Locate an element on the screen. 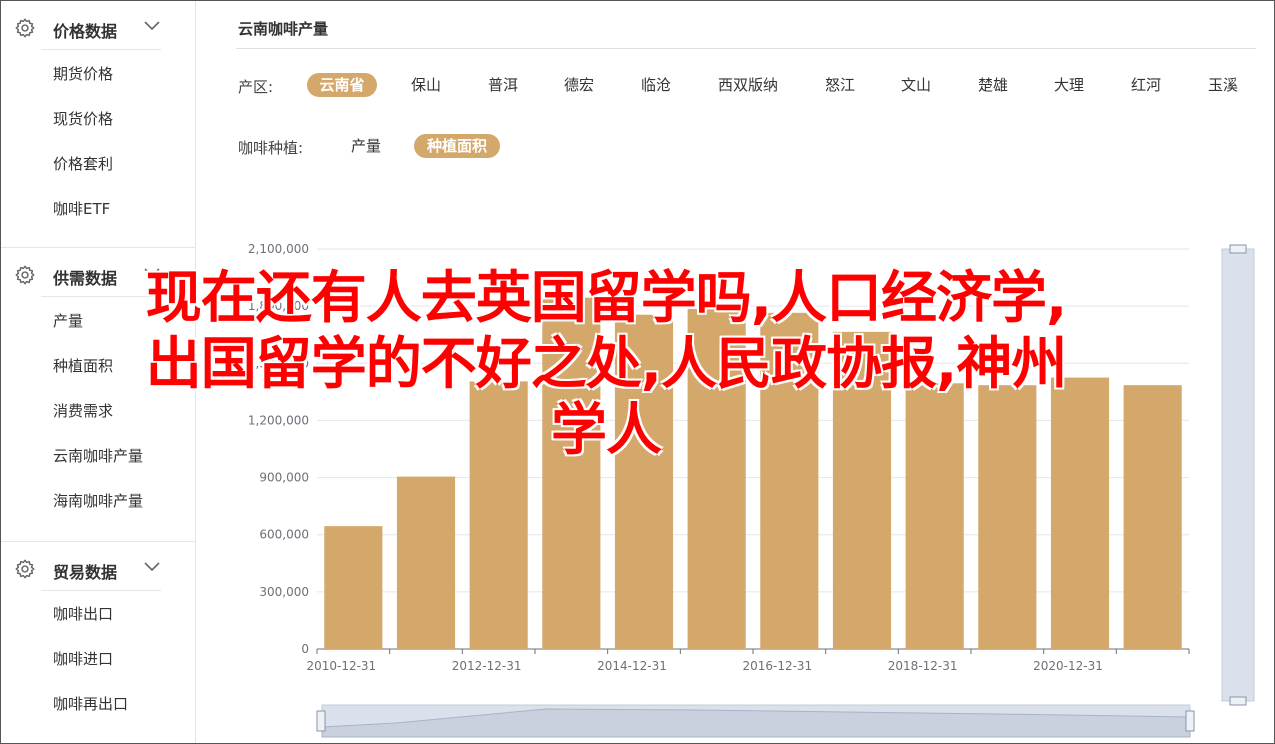 The height and width of the screenshot is (744, 1275). sidebar-item: 产量 is located at coordinates (68, 320).